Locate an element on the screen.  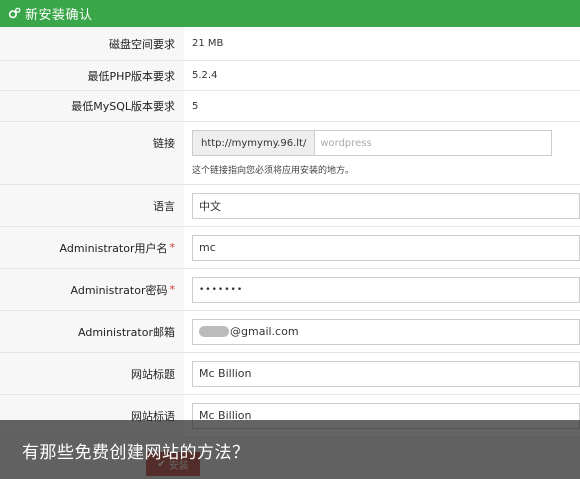
php-version-label: 最低PHP版本要求 is located at coordinates (92, 75).